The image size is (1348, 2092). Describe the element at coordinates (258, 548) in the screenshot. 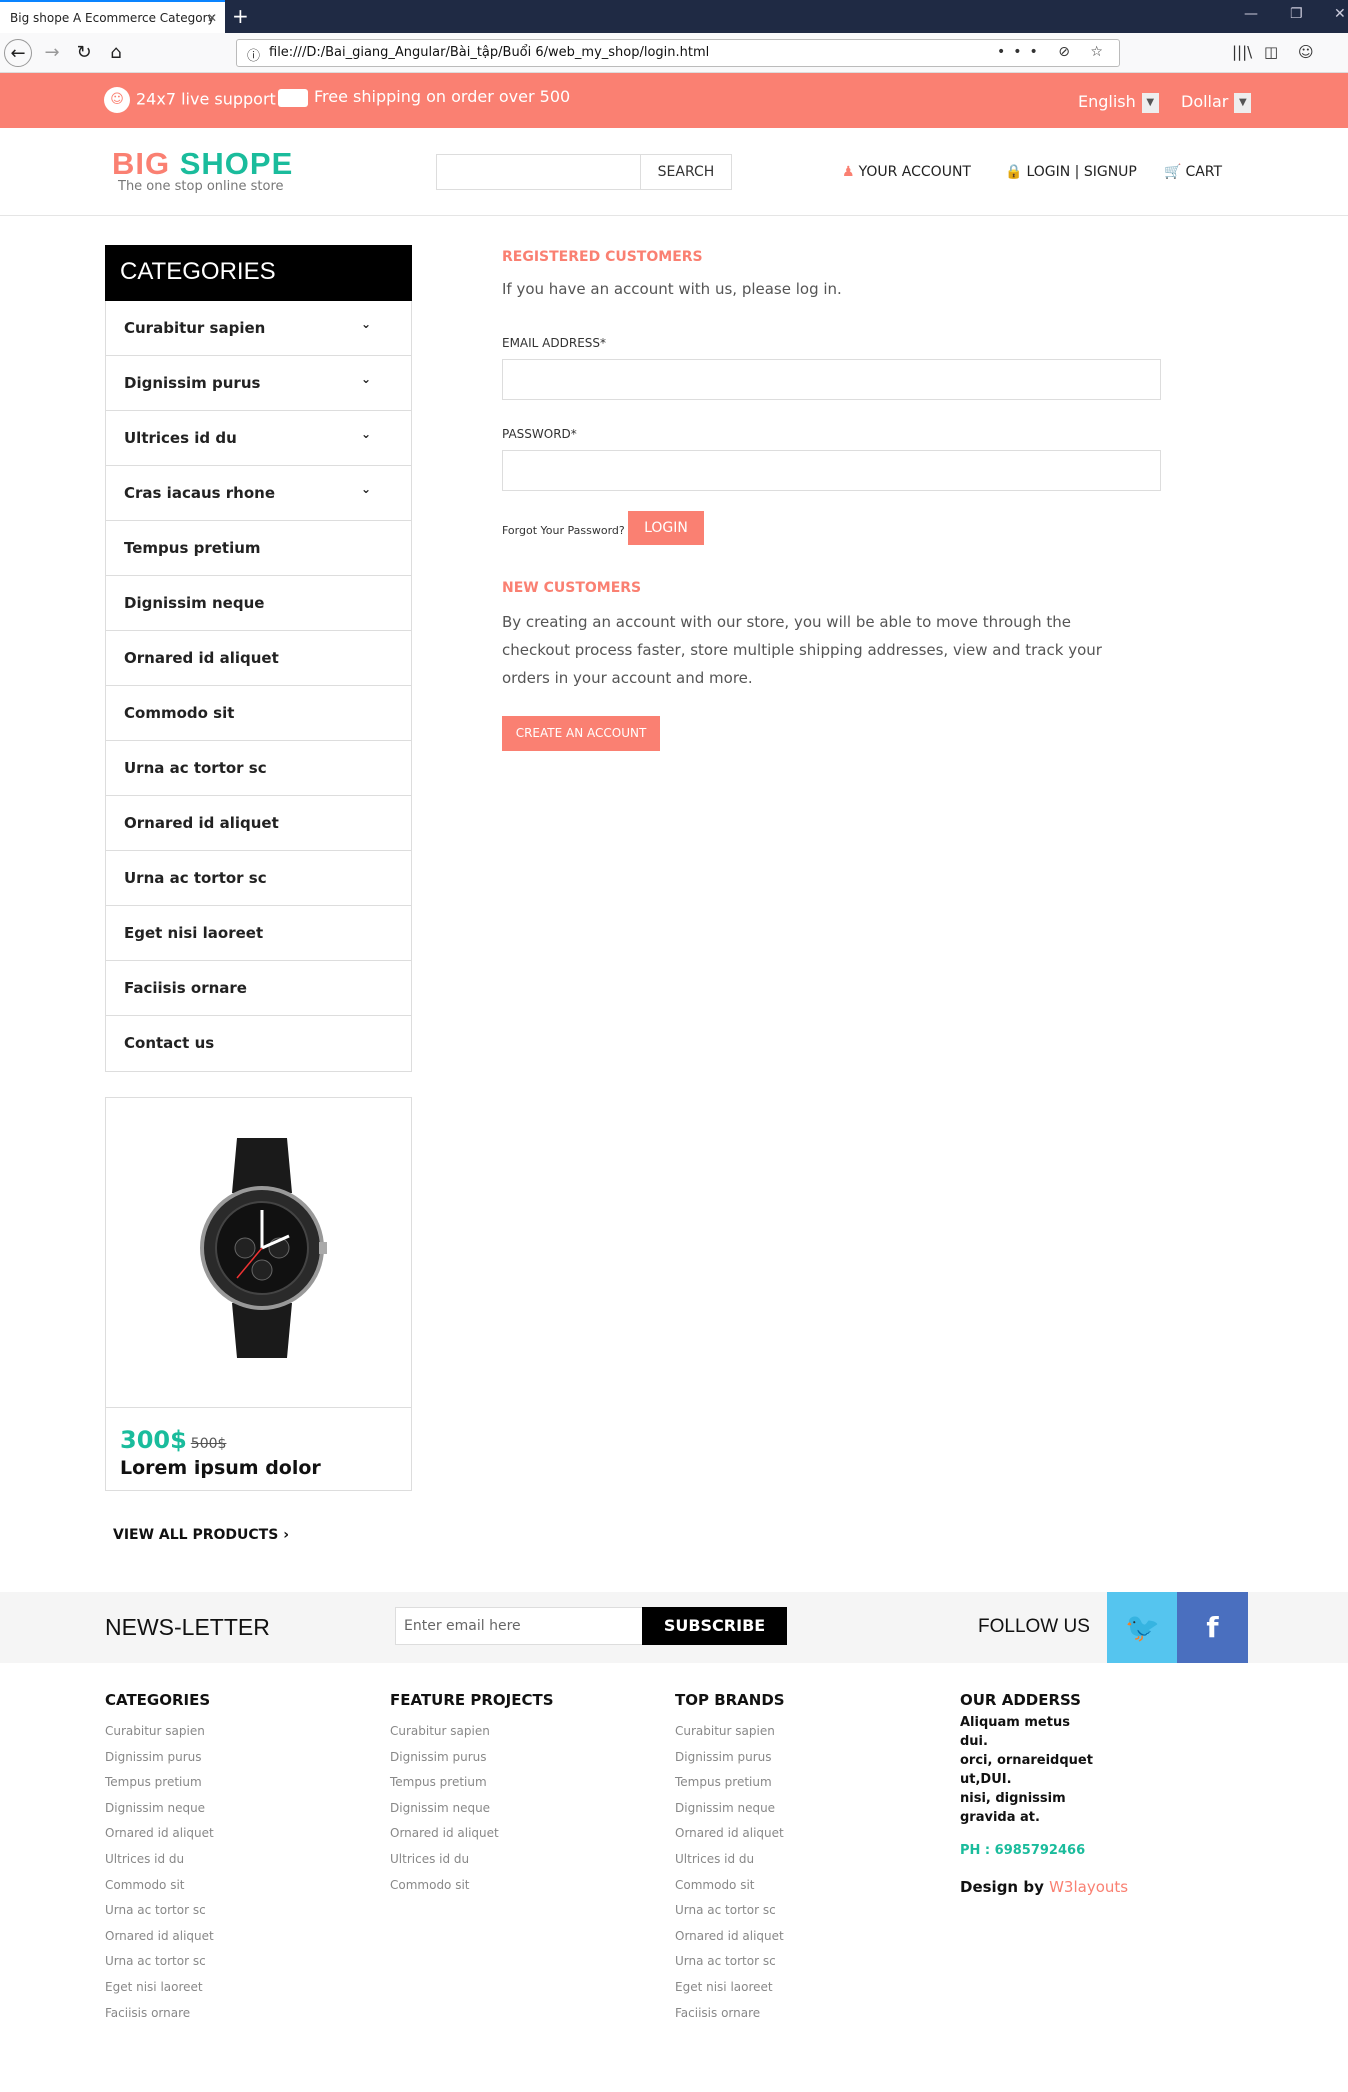

I see `category-item: Tempus pretium` at that location.